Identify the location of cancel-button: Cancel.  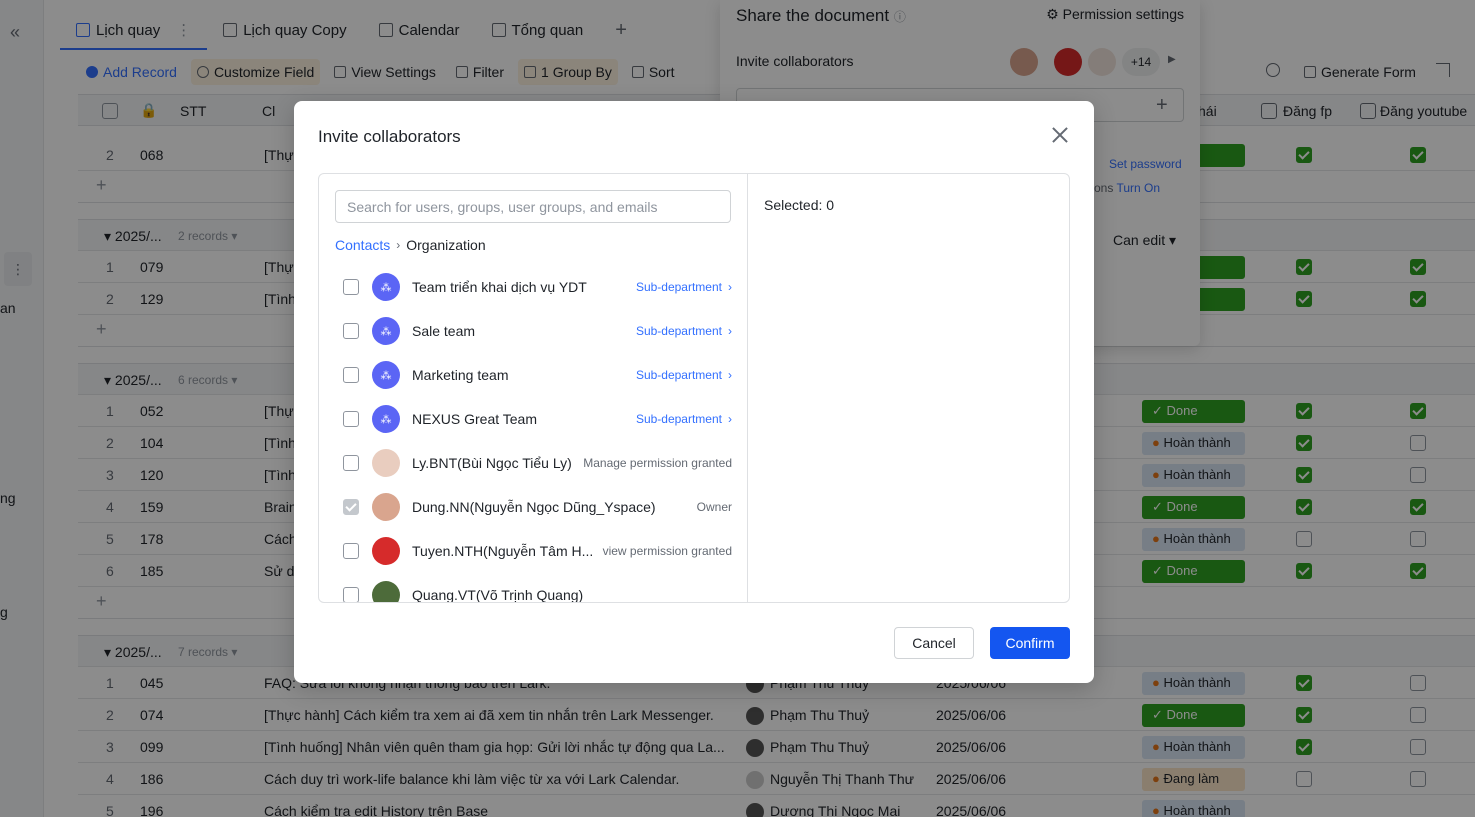
(934, 643).